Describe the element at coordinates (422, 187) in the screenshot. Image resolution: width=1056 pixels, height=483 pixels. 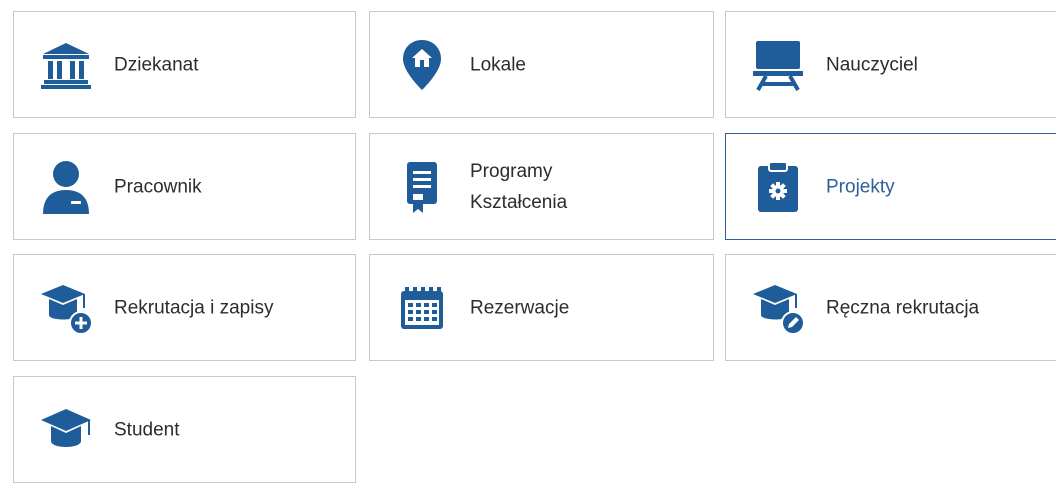
I see `document-bookmark-icon` at that location.